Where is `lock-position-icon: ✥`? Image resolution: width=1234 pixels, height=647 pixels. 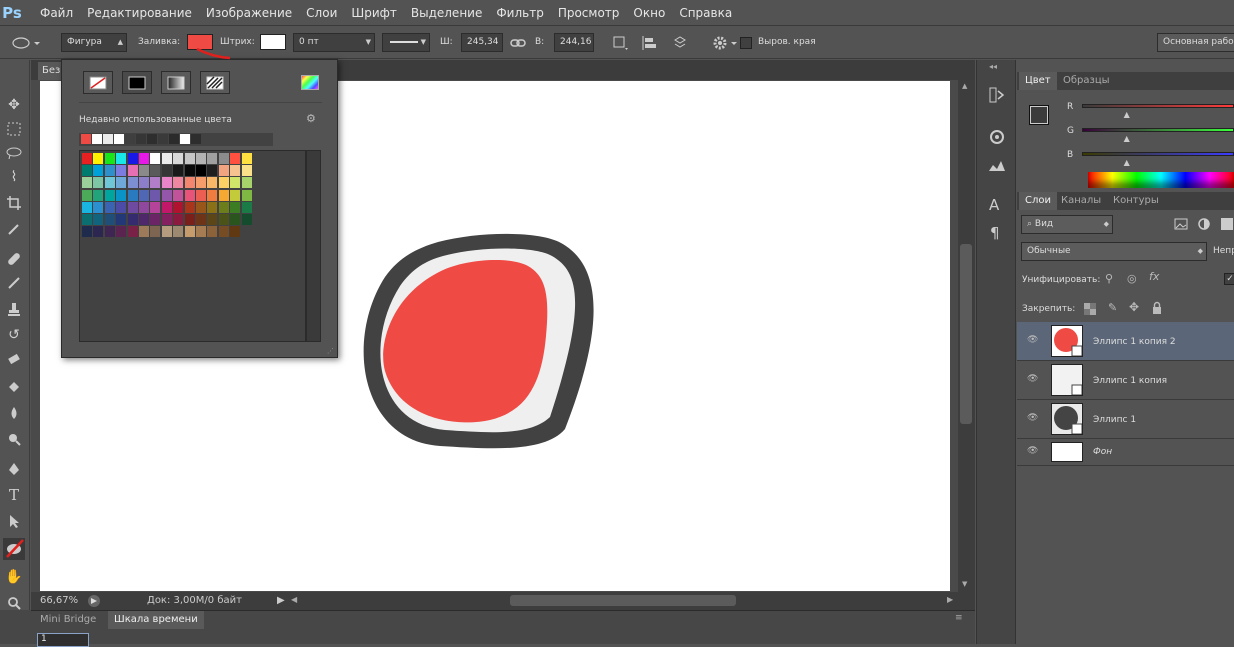 lock-position-icon: ✥ is located at coordinates (1134, 307).